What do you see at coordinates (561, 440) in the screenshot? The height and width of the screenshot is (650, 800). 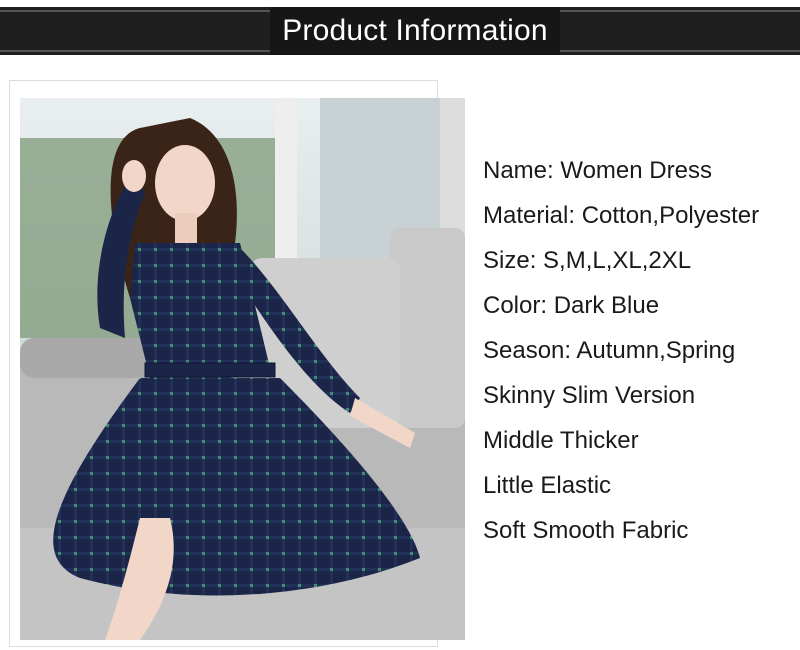 I see `info-thickness: Middle Thicker` at bounding box center [561, 440].